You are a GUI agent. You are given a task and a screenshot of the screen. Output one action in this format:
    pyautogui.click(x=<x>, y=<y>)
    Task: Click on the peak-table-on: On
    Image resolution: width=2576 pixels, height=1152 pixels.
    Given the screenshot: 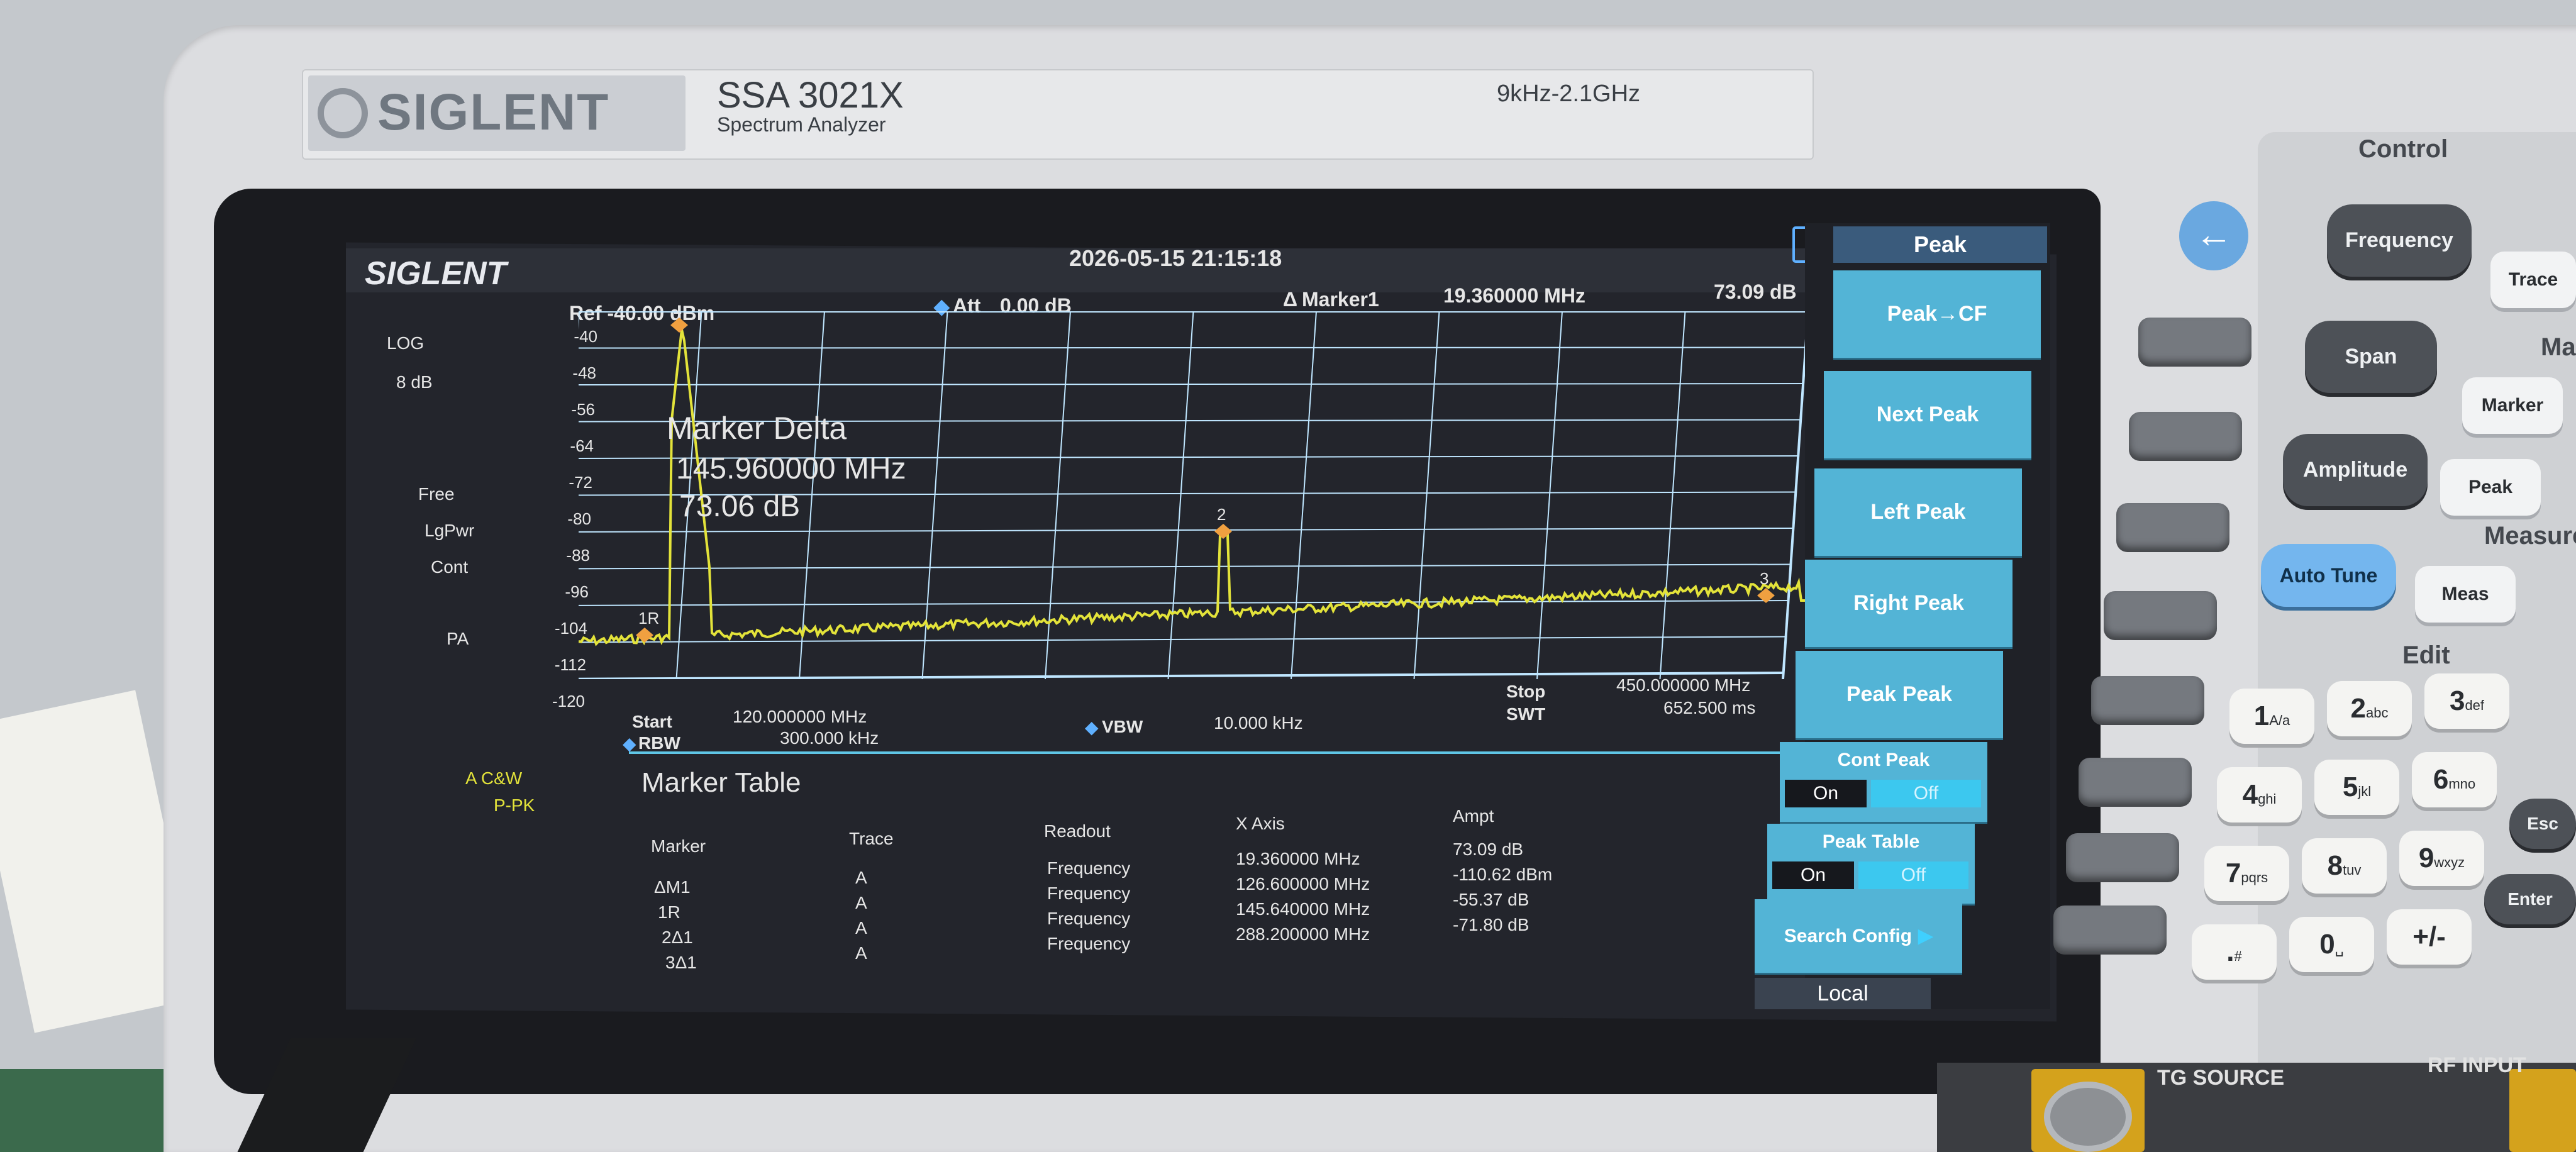 What is the action you would take?
    pyautogui.click(x=1813, y=875)
    